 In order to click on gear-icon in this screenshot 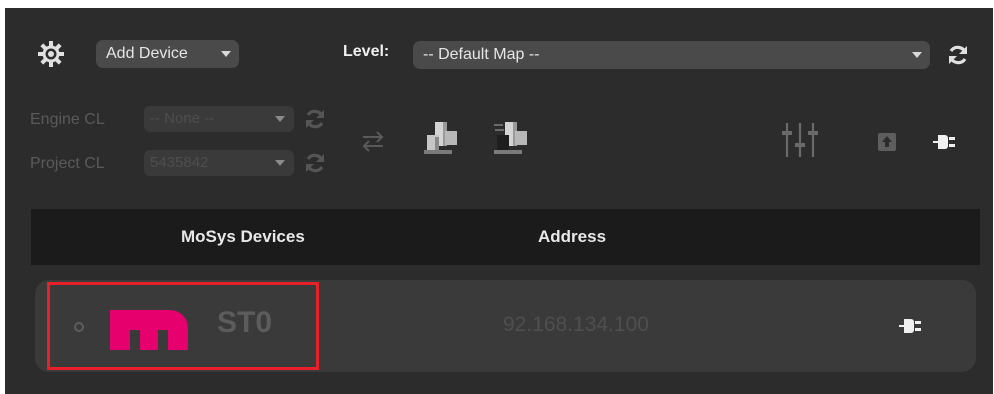, I will do `click(51, 54)`.